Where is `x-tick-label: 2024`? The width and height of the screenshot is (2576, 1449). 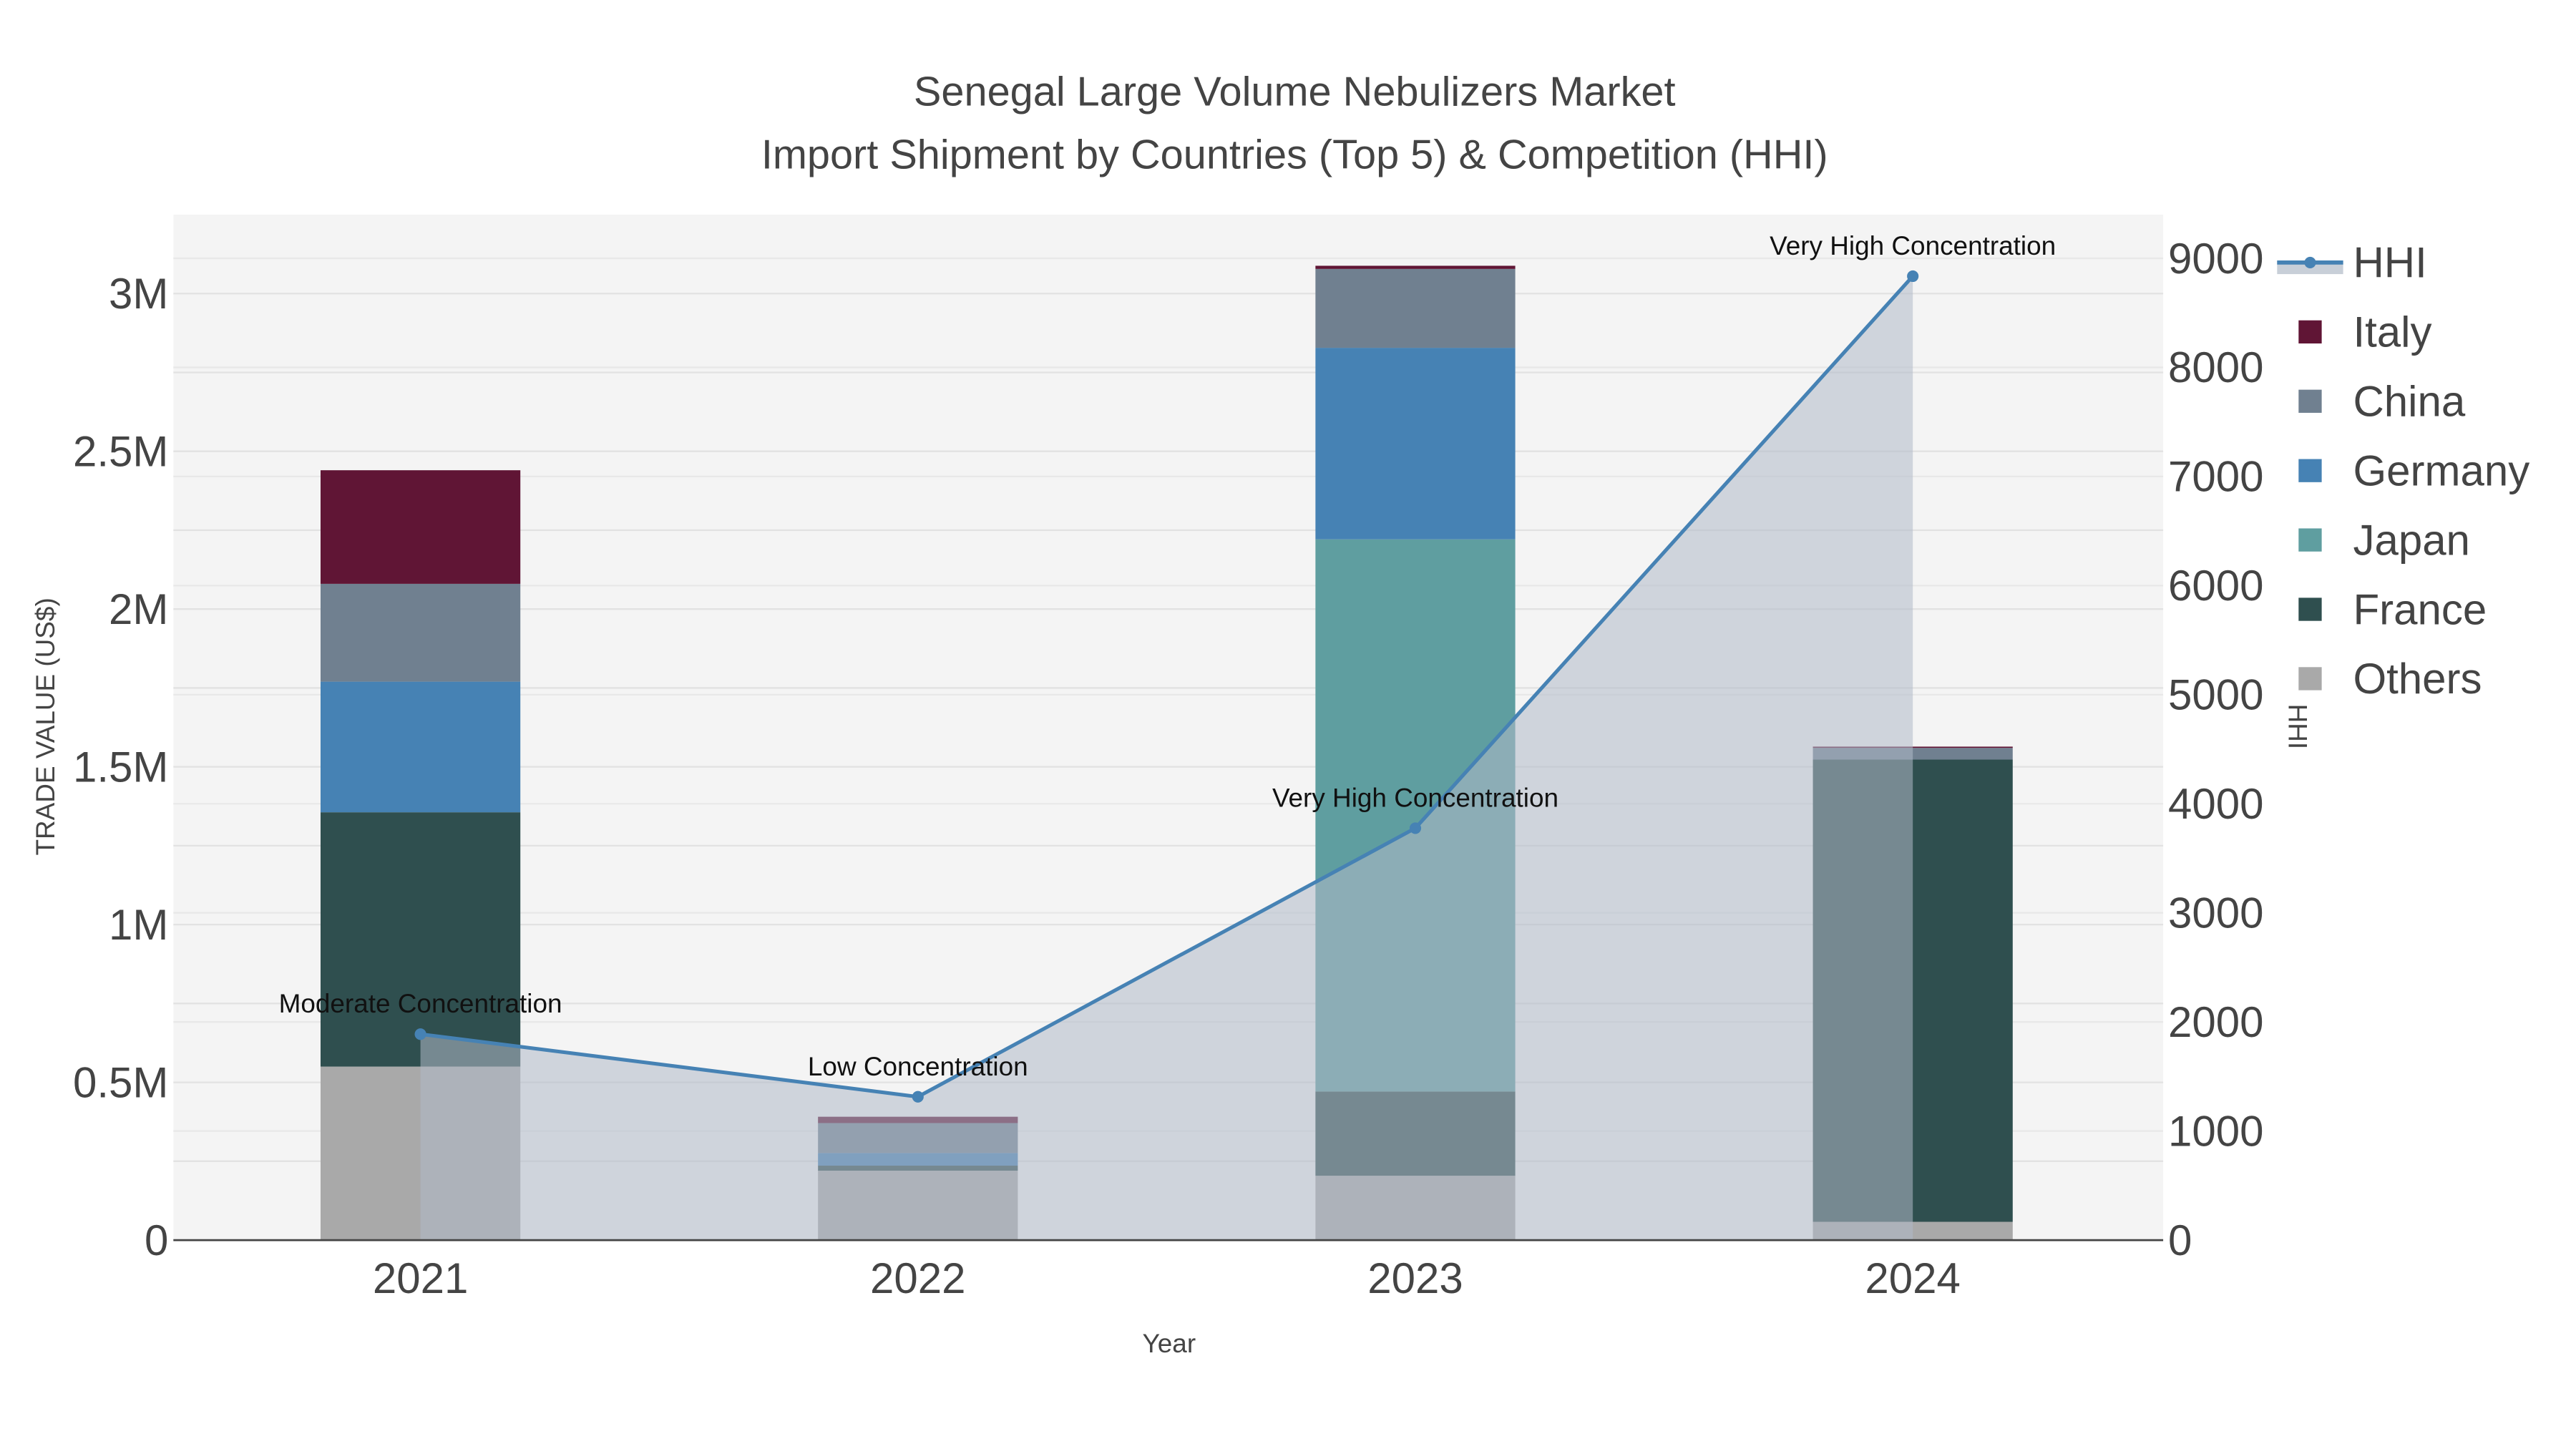 x-tick-label: 2024 is located at coordinates (1912, 1278).